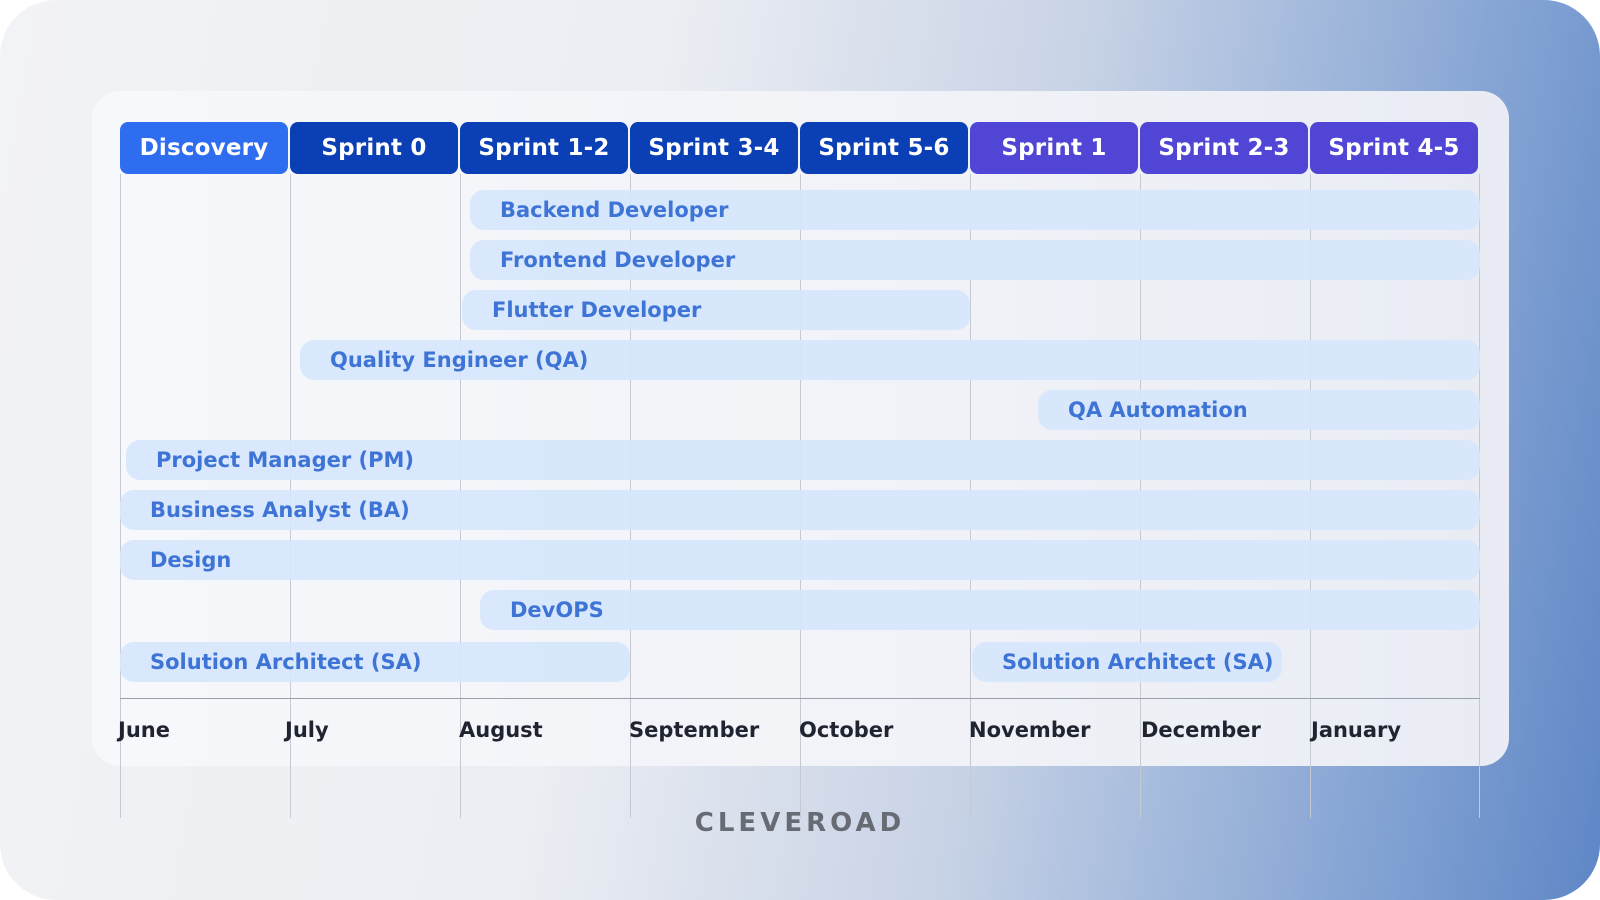  I want to click on brand-logo: CLEVEROAD, so click(800, 823).